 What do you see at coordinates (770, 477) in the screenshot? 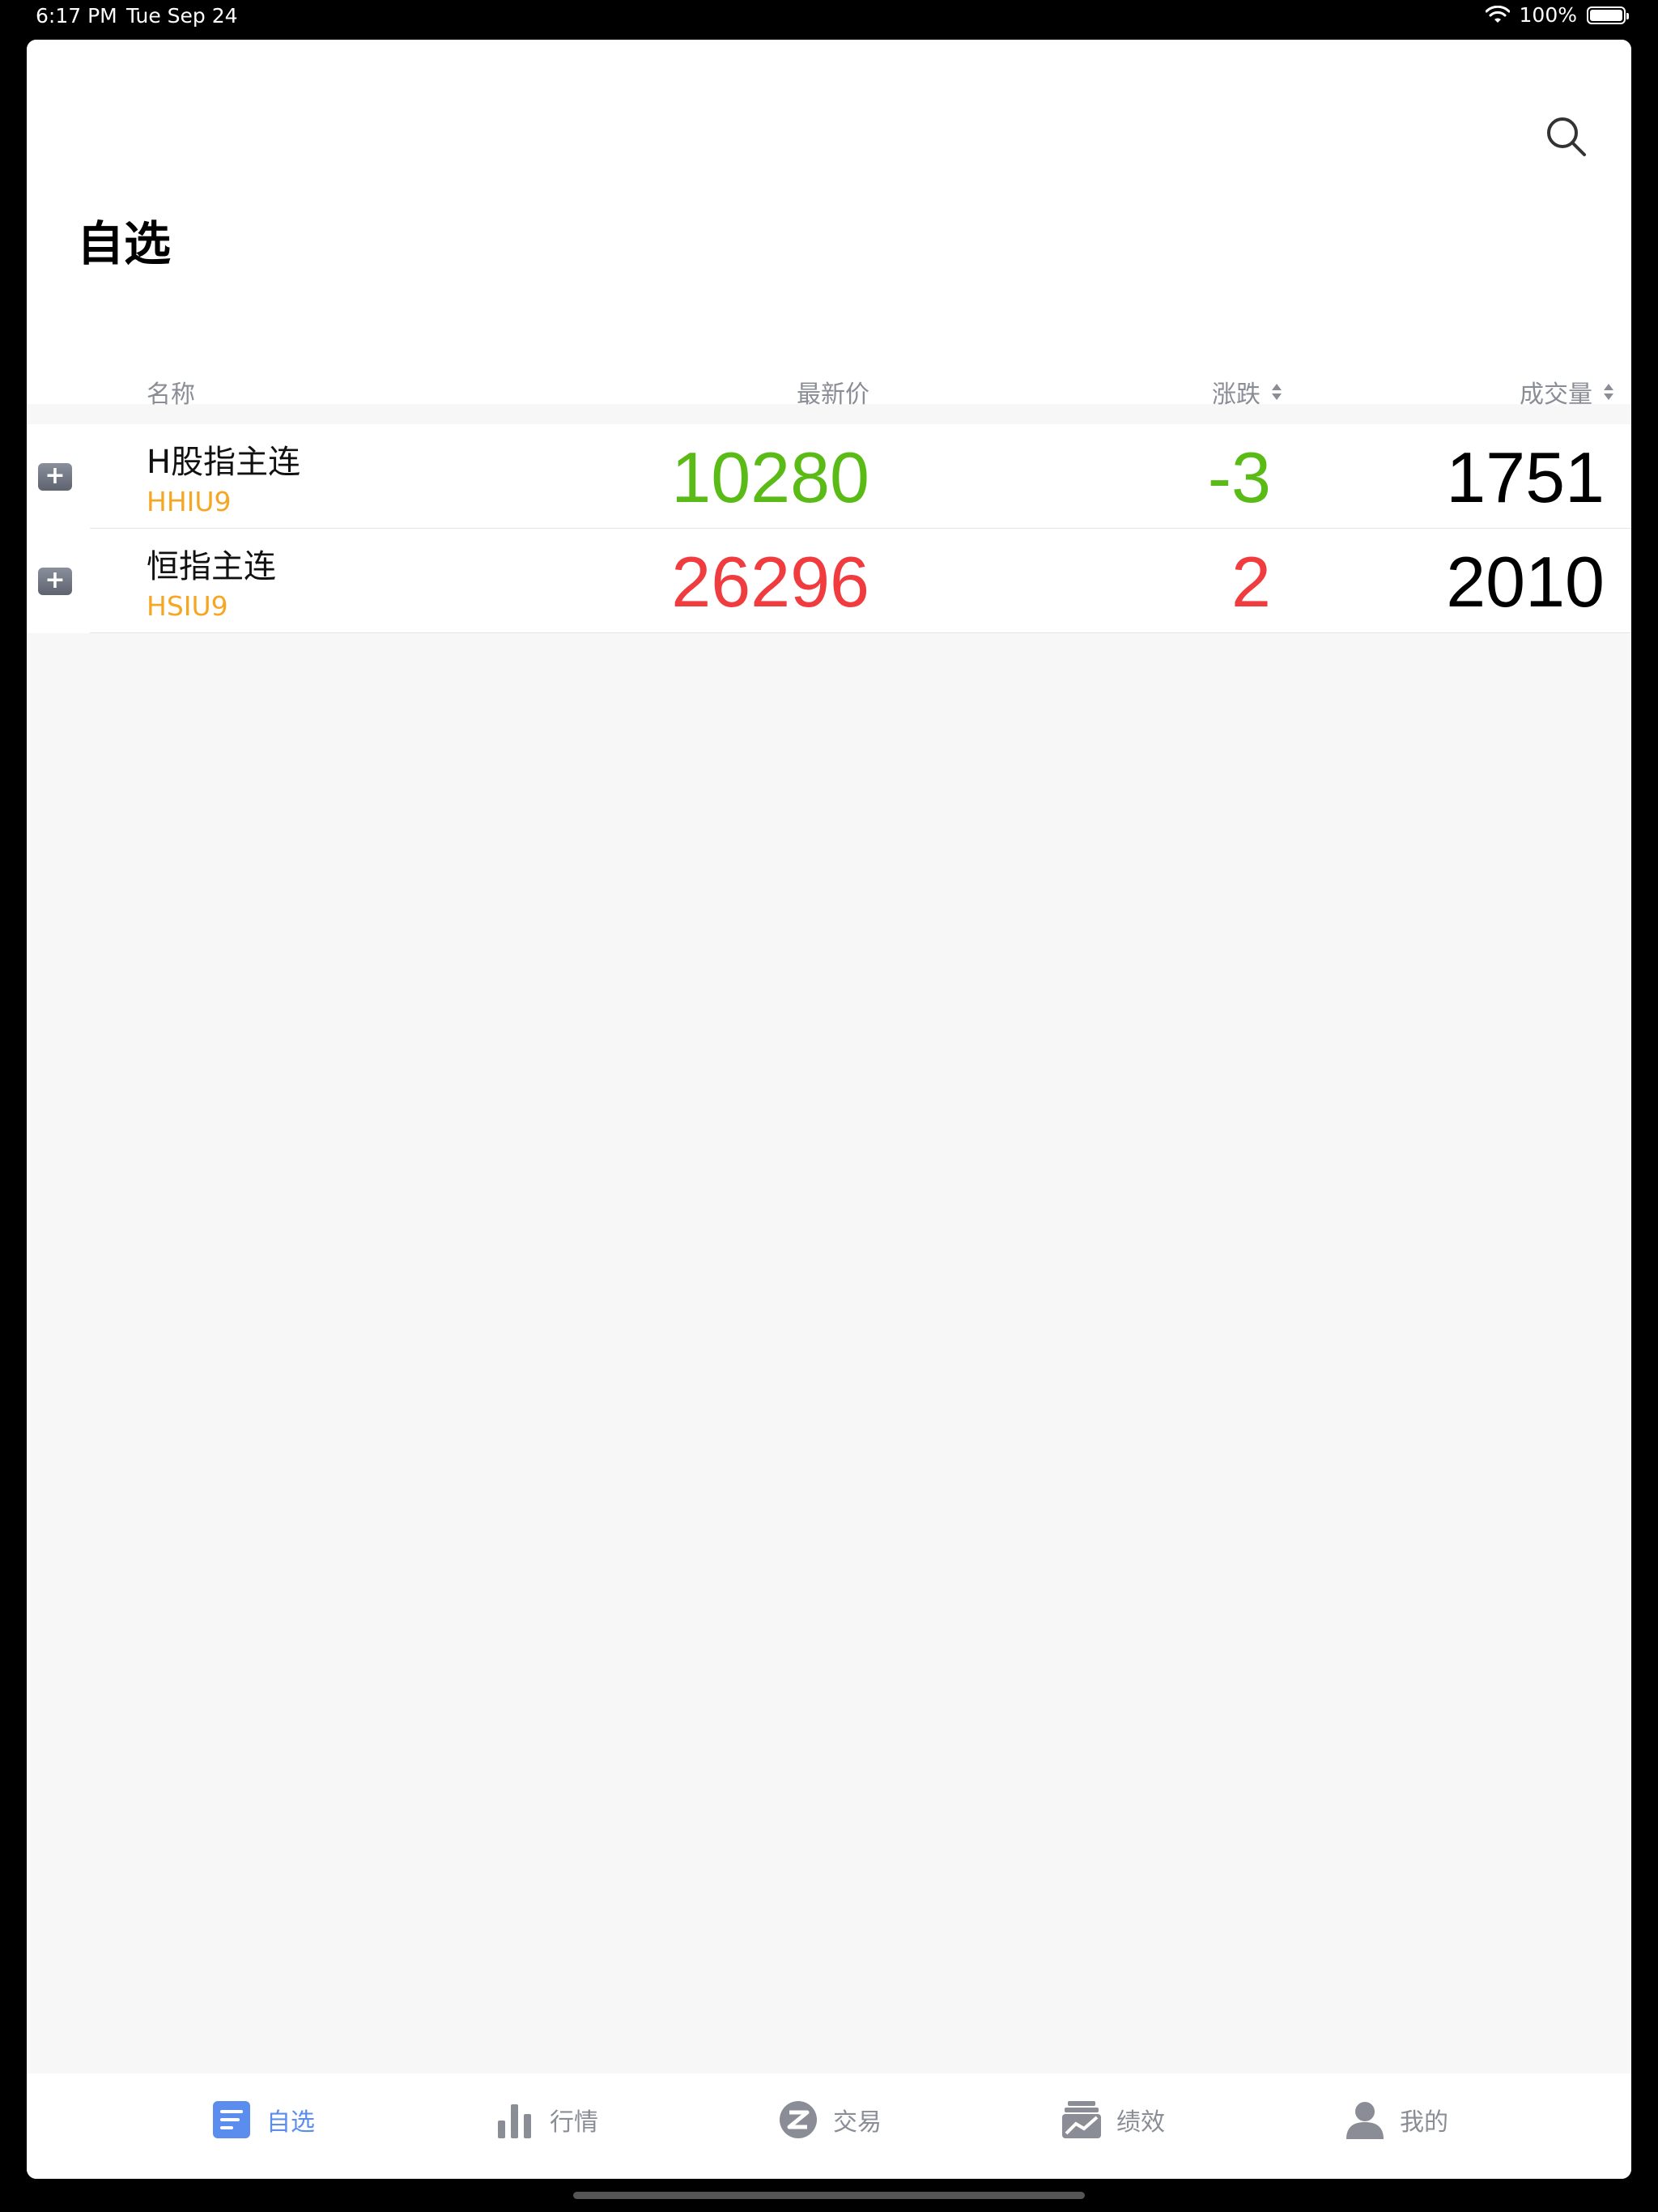
I see `last-price: 10280` at bounding box center [770, 477].